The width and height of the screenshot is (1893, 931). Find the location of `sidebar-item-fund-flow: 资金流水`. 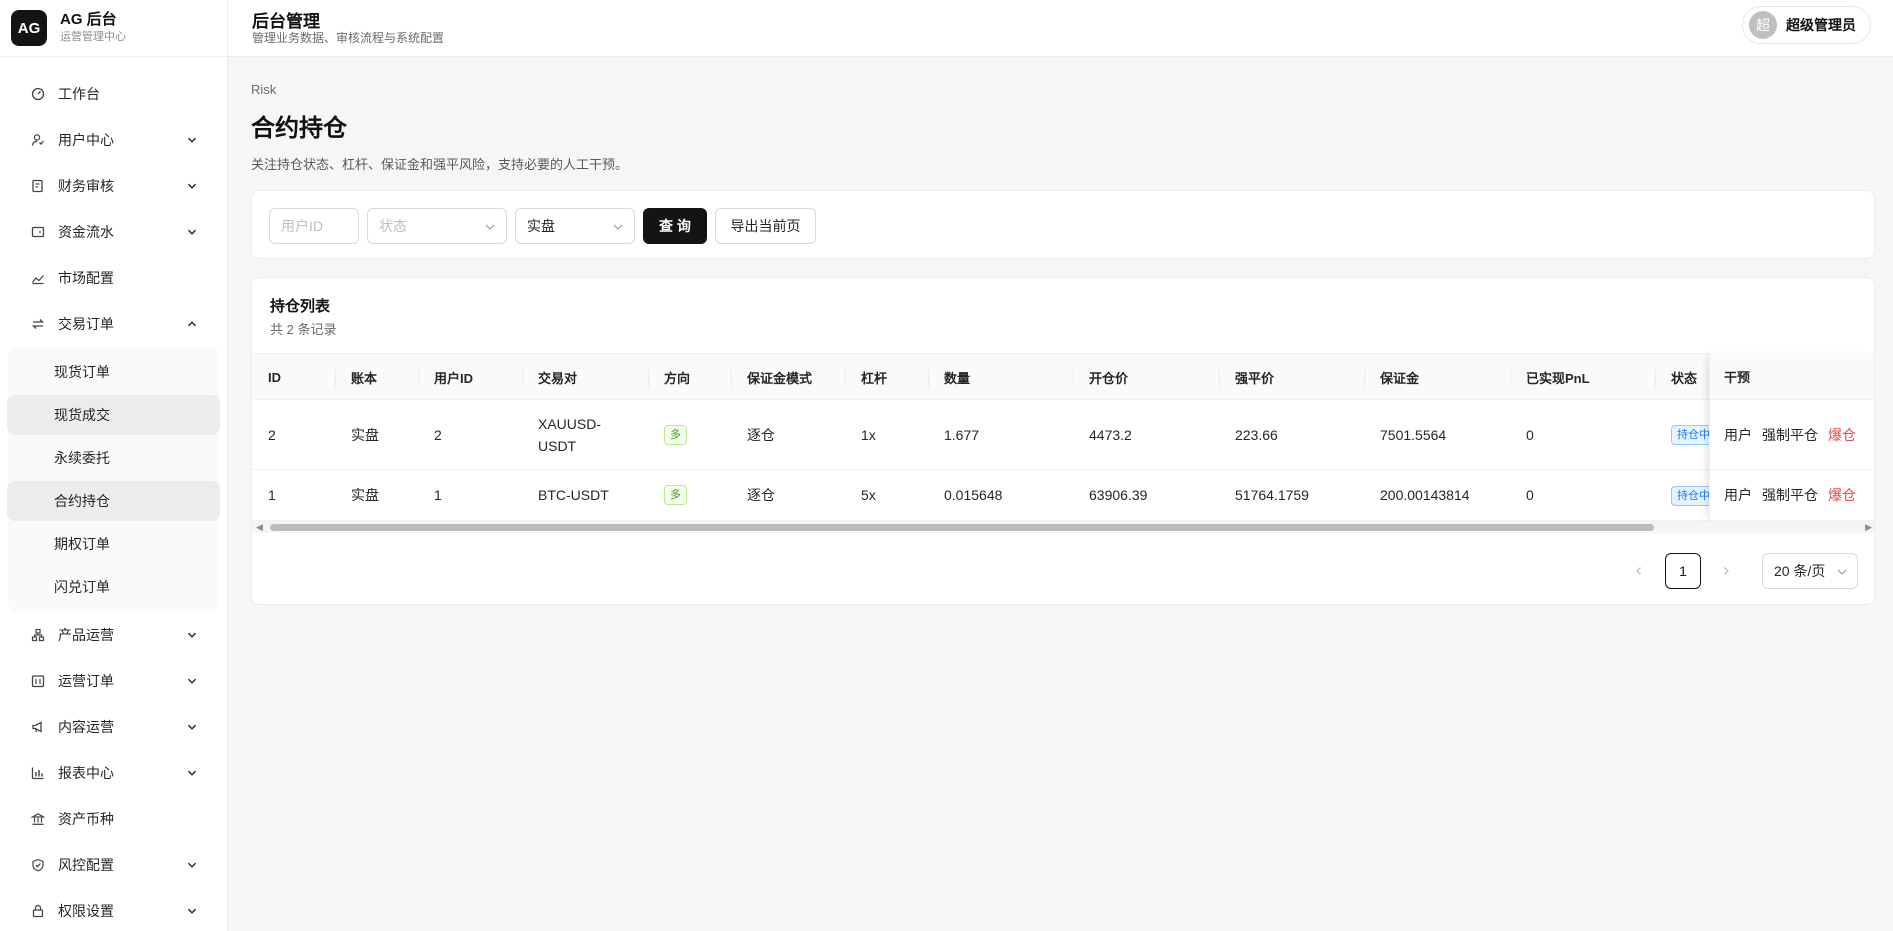

sidebar-item-fund-flow: 资金流水 is located at coordinates (113, 232).